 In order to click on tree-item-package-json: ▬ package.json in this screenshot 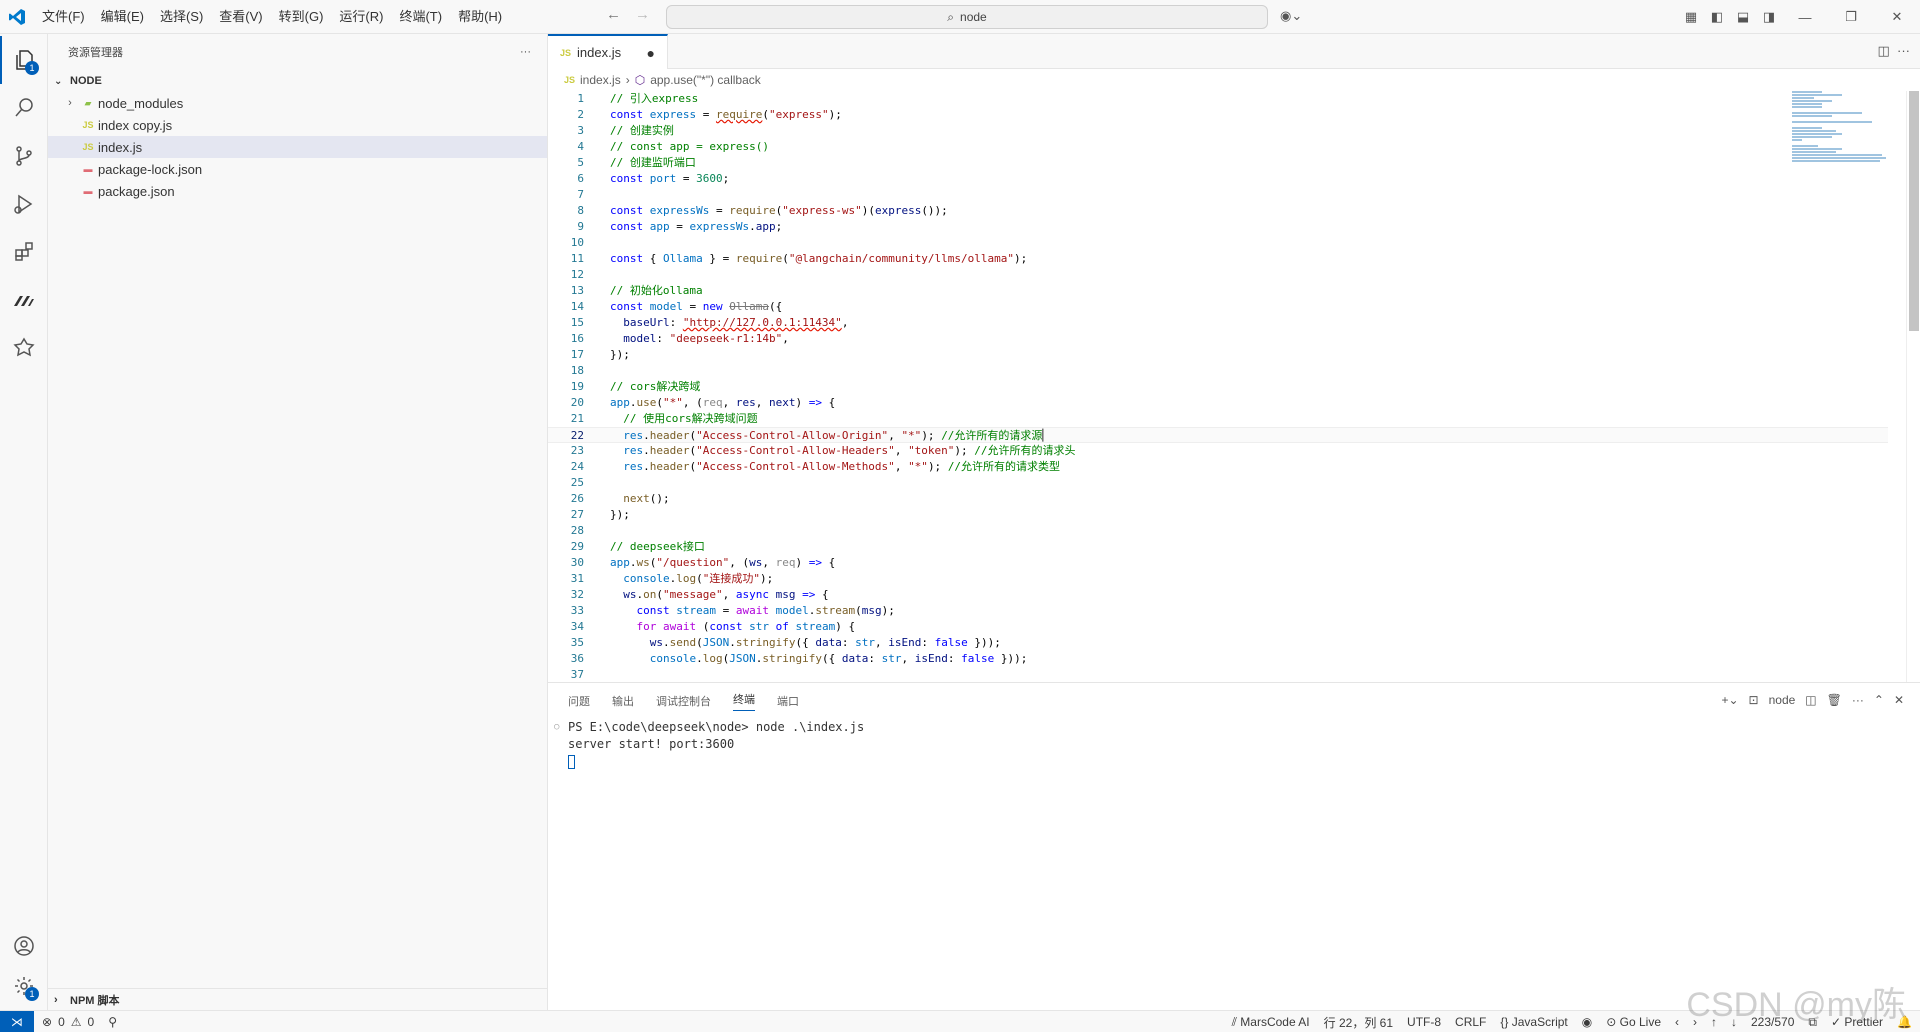, I will do `click(297, 191)`.